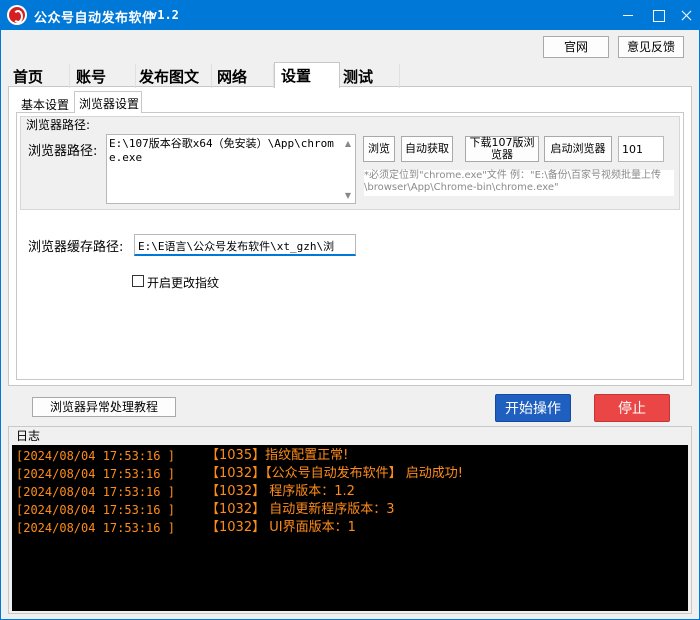 This screenshot has width=700, height=620. What do you see at coordinates (576, 47) in the screenshot?
I see `official-site-button: 官网` at bounding box center [576, 47].